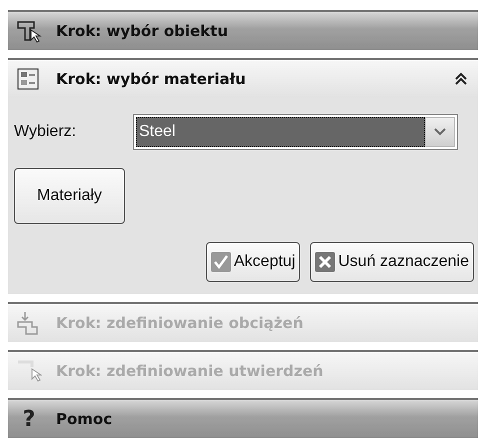 Image resolution: width=481 pixels, height=448 pixels. I want to click on help-header: ? Pomoc, so click(243, 418).